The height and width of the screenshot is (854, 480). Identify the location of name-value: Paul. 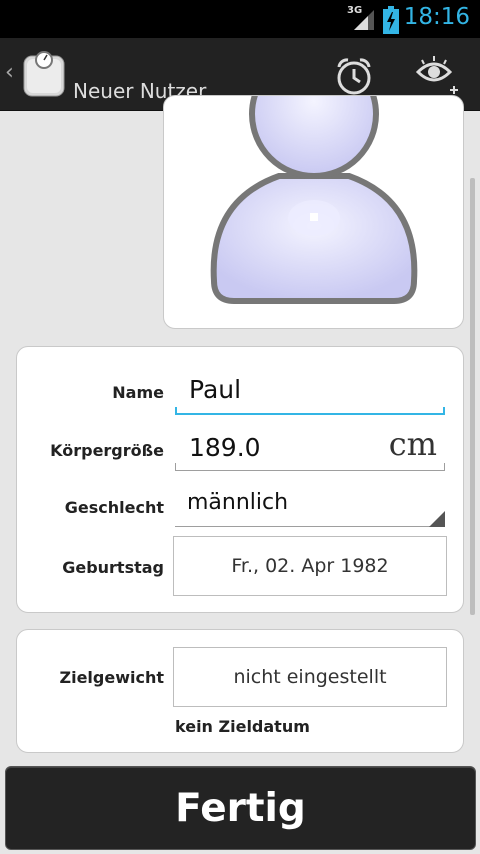
(215, 389).